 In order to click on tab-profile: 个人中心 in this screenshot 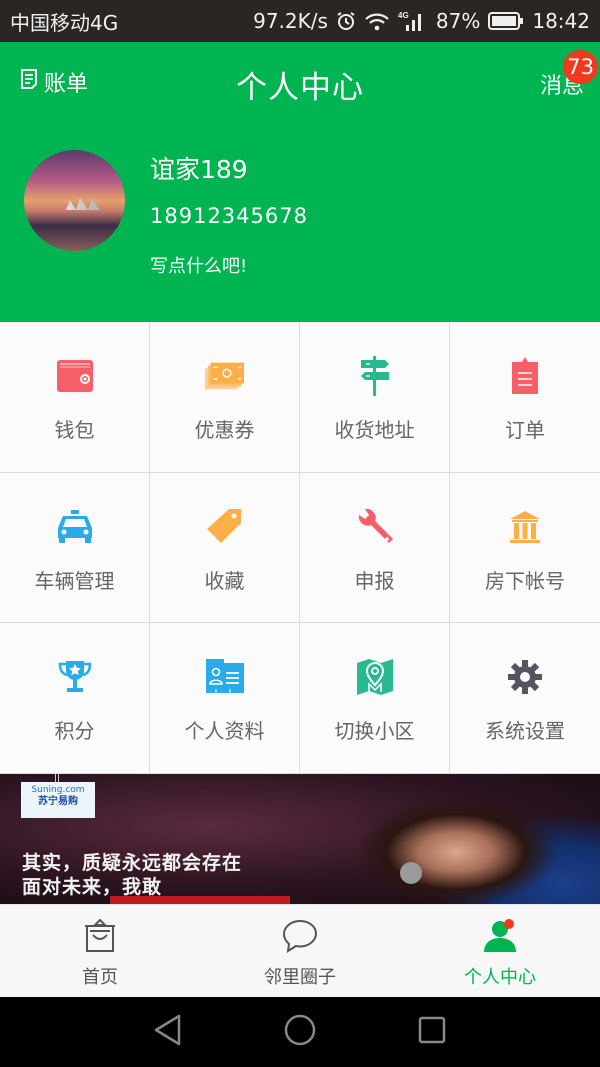, I will do `click(500, 951)`.